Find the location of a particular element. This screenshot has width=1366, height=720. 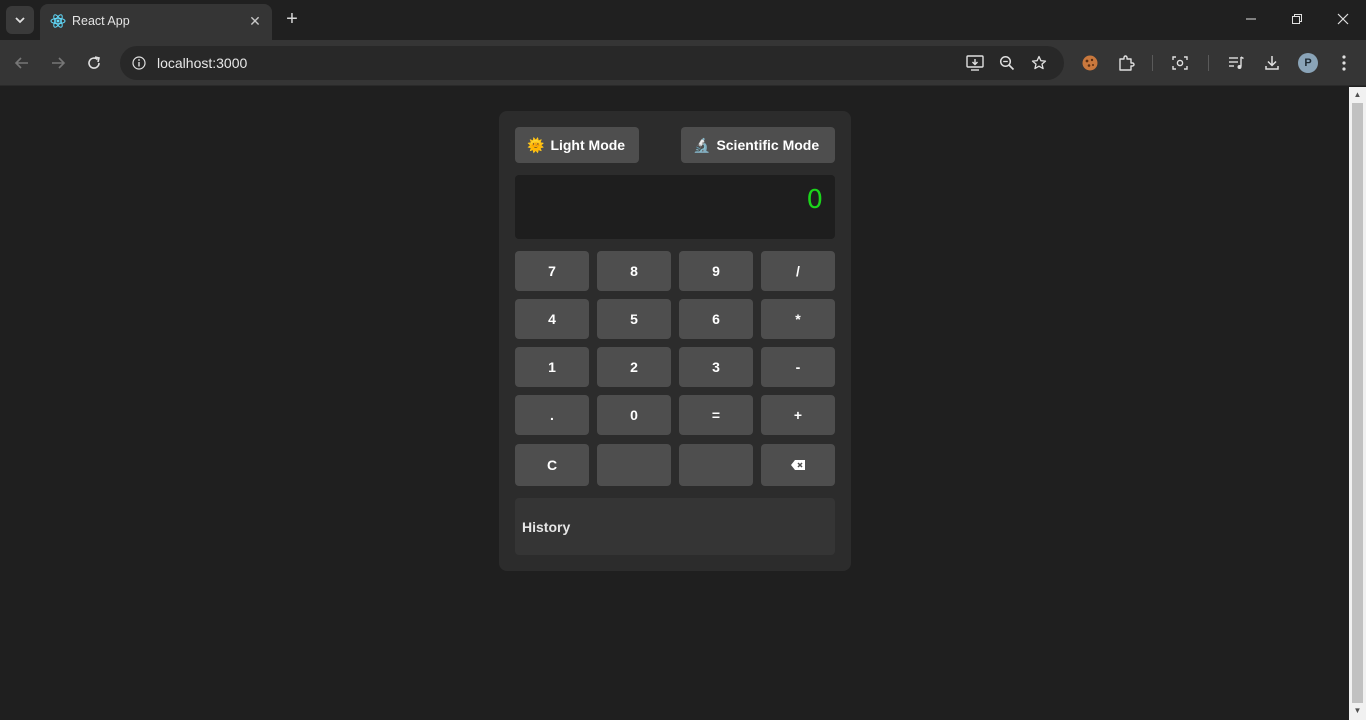

reload-button is located at coordinates (94, 63).